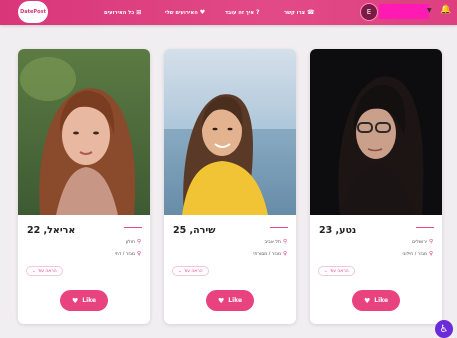 The image size is (457, 338). I want to click on profile-name: אריאל, 22, so click(51, 230).